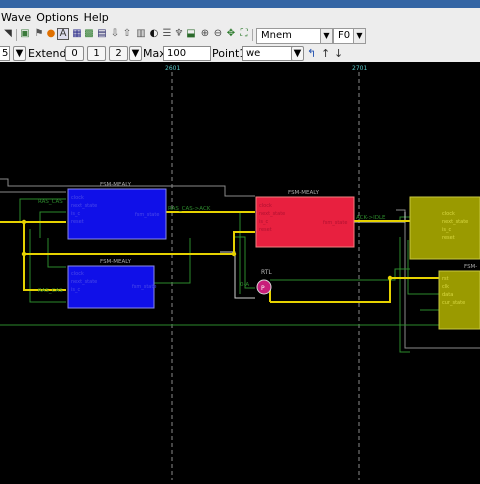 This screenshot has height=484, width=480. What do you see at coordinates (89, 34) in the screenshot?
I see `grid-icon: ▩` at bounding box center [89, 34].